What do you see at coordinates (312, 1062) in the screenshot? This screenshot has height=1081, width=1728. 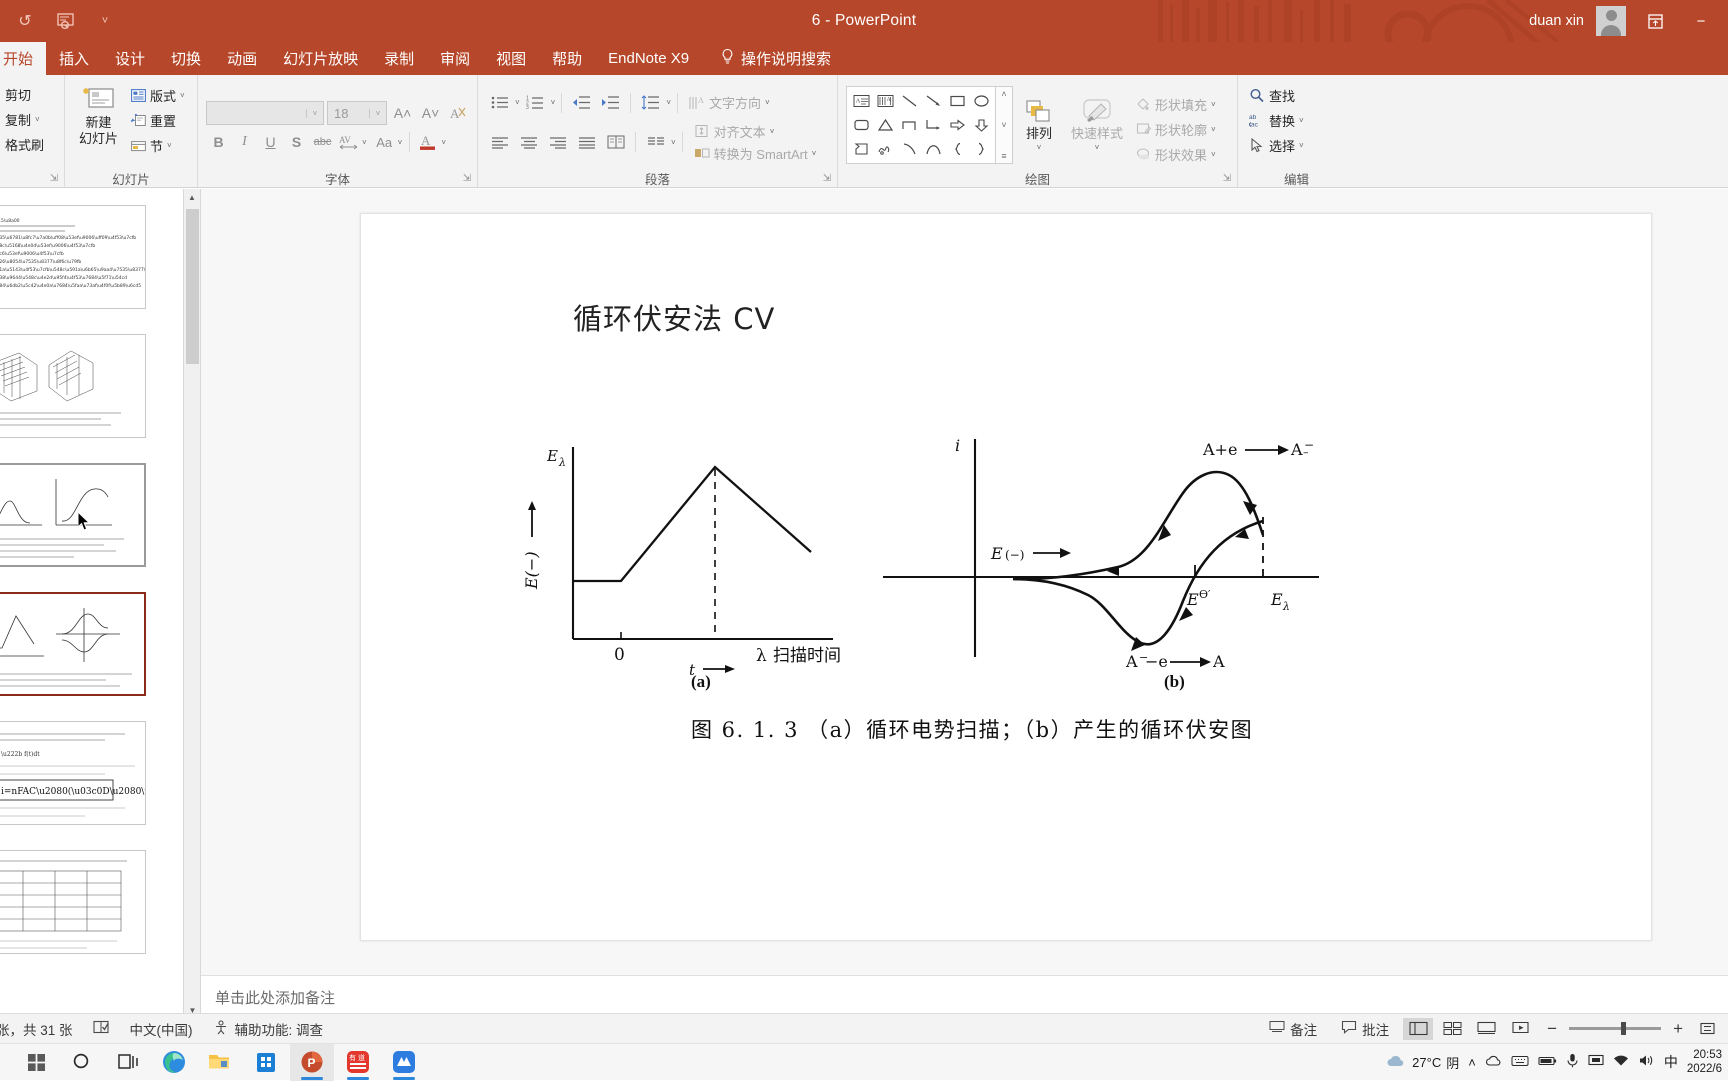 I see `powerpoint-icon: P` at bounding box center [312, 1062].